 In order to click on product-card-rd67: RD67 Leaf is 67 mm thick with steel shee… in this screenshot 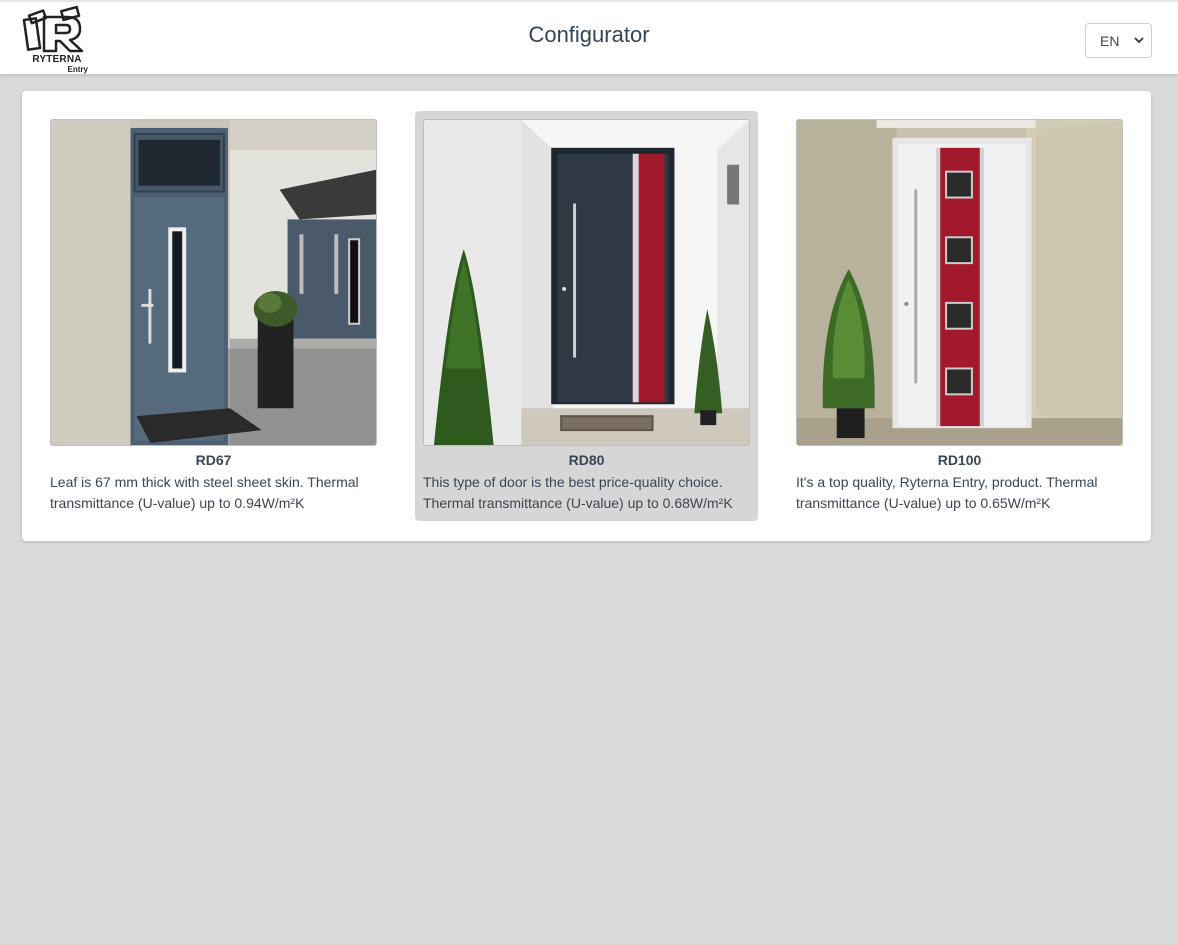, I will do `click(213, 316)`.